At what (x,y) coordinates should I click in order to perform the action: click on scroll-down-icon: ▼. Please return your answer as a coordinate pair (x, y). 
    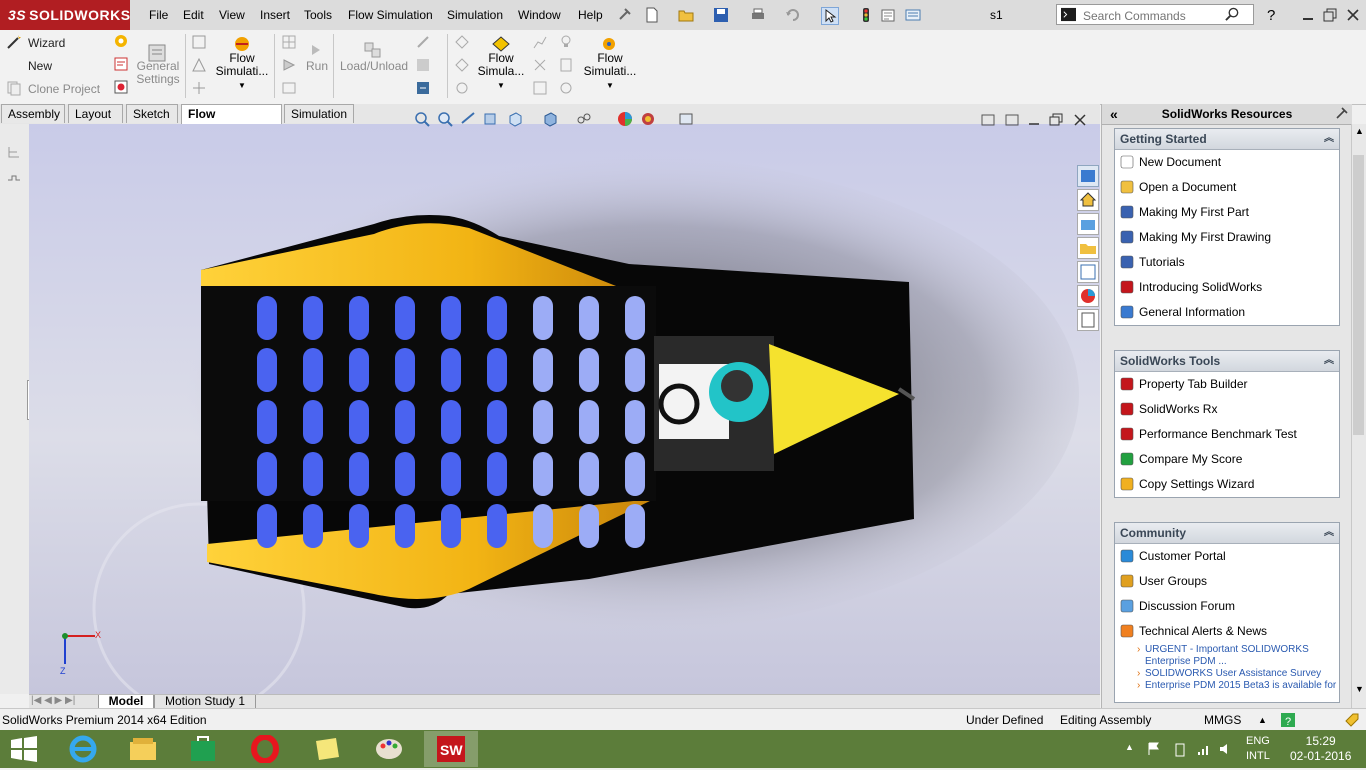
    Looking at the image, I should click on (1359, 689).